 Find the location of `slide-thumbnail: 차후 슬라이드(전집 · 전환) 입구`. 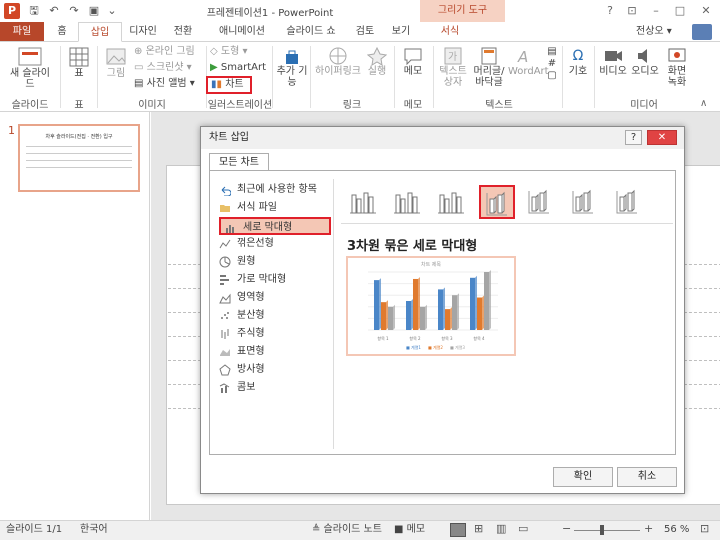

slide-thumbnail: 차후 슬라이드(전집 · 전환) 입구 is located at coordinates (79, 158).